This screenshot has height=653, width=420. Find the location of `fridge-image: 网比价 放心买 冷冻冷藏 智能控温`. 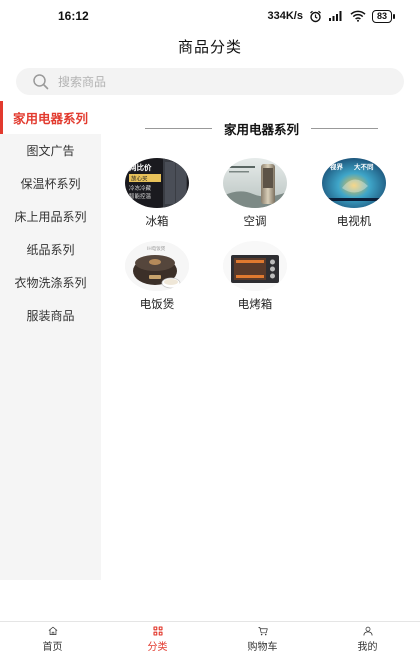

fridge-image: 网比价 放心买 冷冻冷藏 智能控温 is located at coordinates (157, 183).